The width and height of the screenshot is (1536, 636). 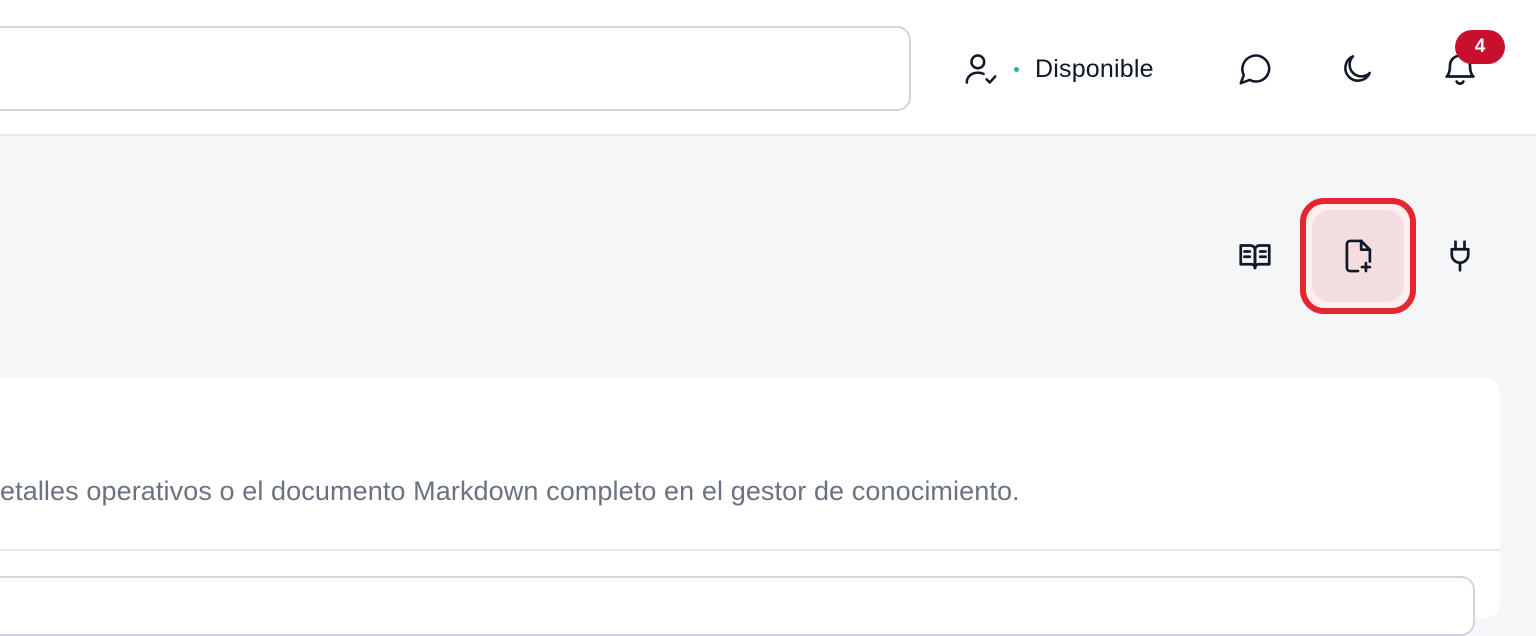 I want to click on availability-status: Disponible, so click(x=1058, y=69).